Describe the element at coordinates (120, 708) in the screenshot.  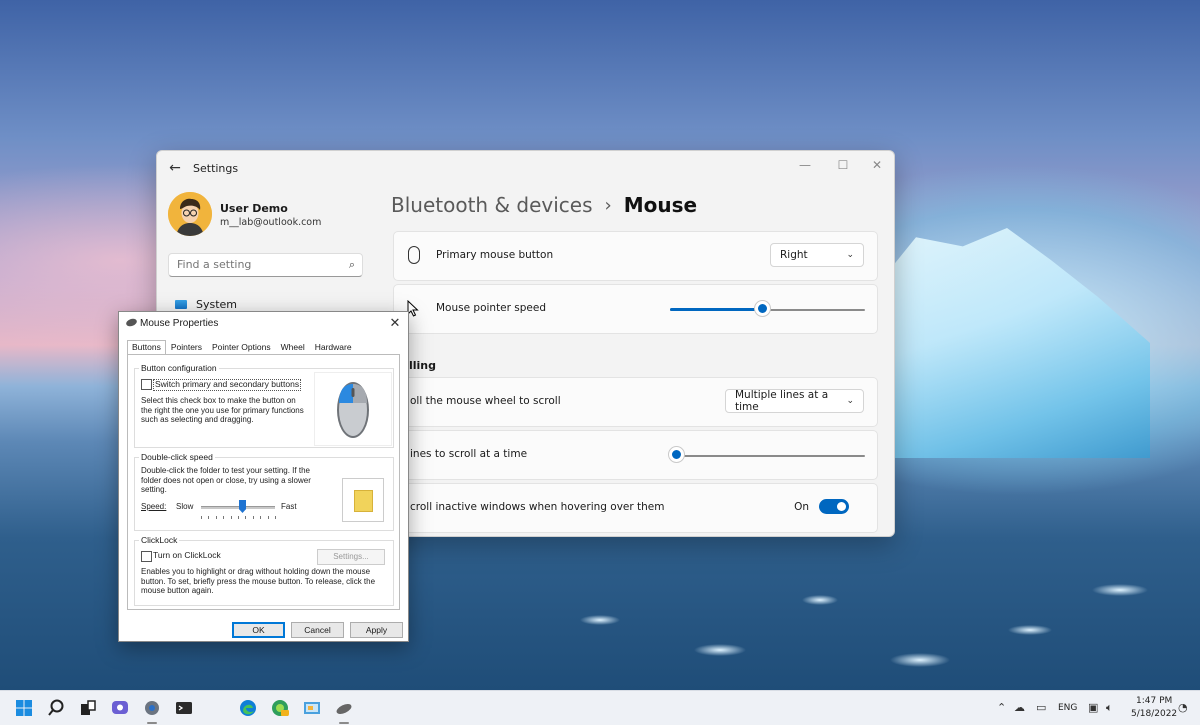
I see `chat-icon` at that location.